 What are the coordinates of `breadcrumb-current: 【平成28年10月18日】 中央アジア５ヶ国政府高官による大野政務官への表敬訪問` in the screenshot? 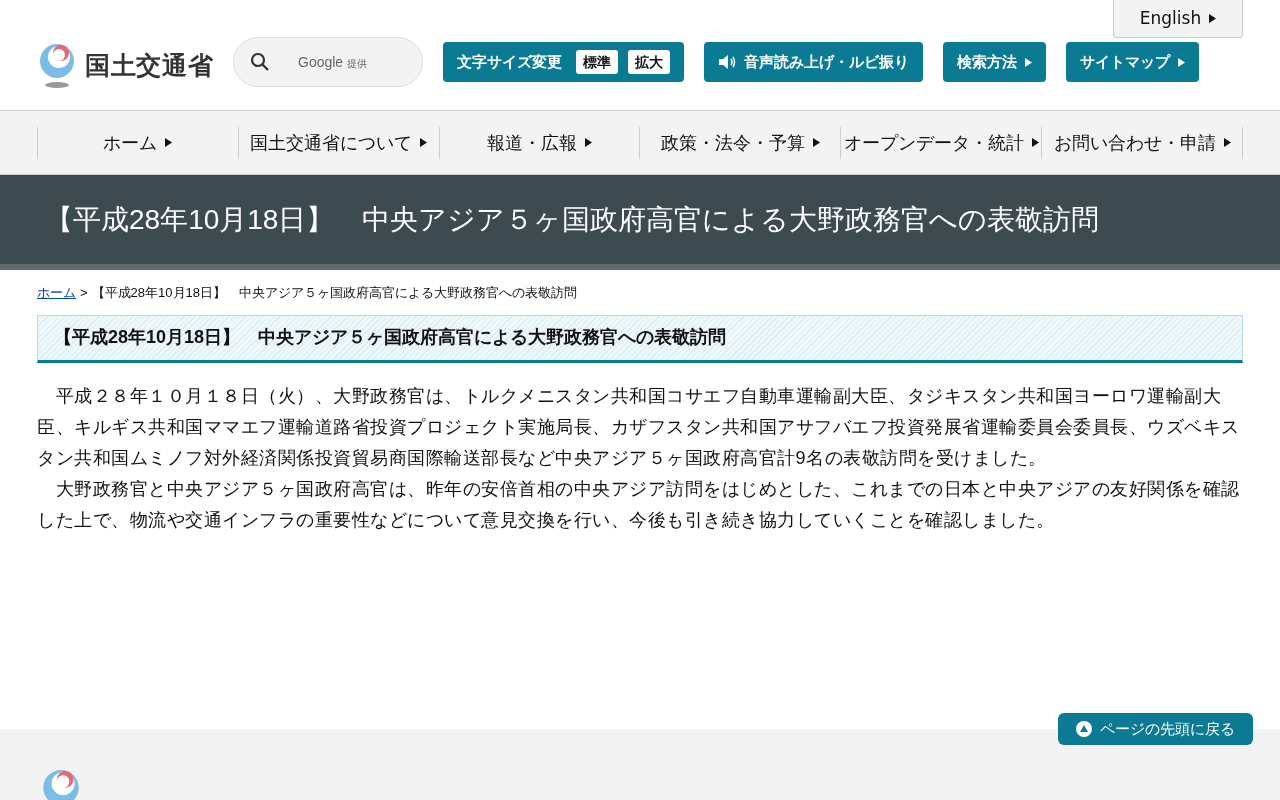 It's located at (334, 293).